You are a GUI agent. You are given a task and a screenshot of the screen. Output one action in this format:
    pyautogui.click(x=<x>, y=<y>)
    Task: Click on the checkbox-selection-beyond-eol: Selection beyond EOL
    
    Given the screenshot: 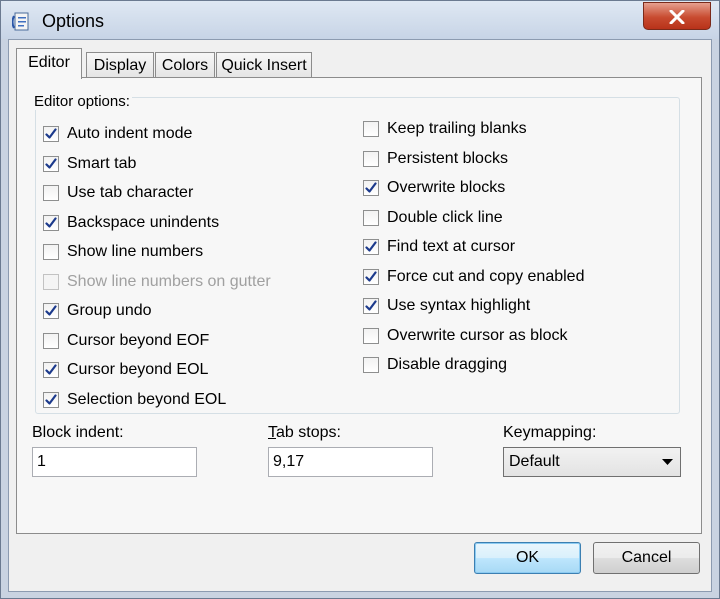 What is the action you would take?
    pyautogui.click(x=183, y=401)
    